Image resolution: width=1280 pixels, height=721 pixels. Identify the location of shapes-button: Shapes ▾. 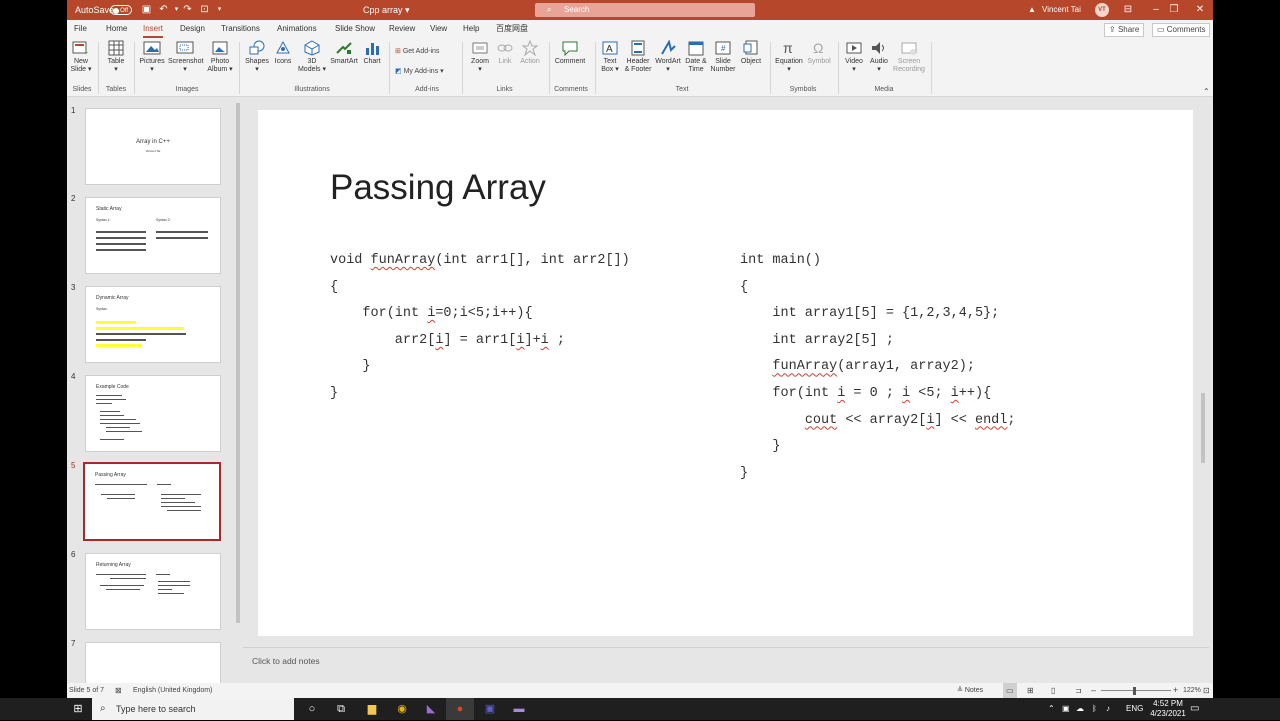
(257, 57).